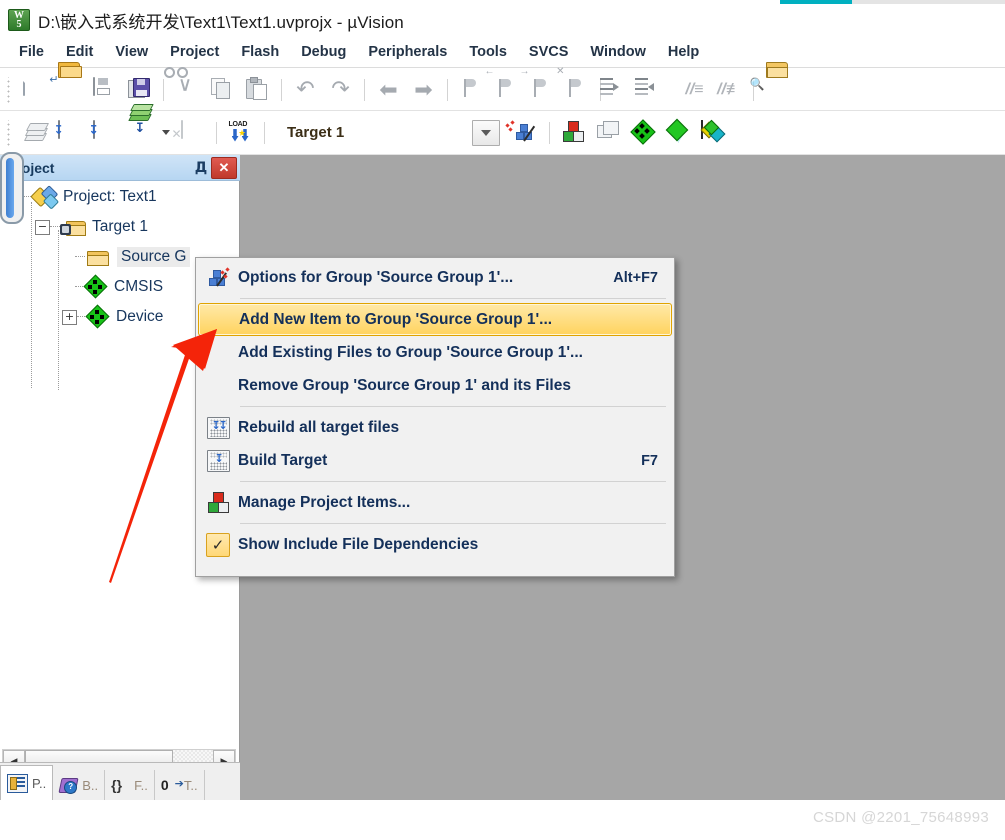  I want to click on menu-flash: Flash, so click(260, 52).